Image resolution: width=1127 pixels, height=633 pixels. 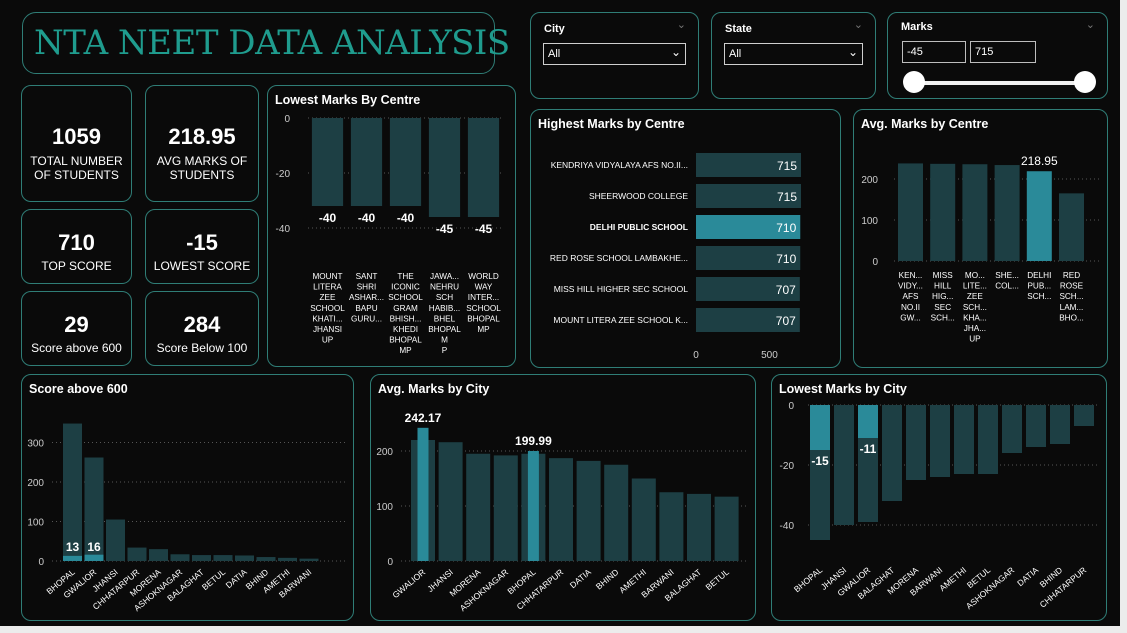 I want to click on city-dropdown: All ⌄, so click(x=614, y=54).